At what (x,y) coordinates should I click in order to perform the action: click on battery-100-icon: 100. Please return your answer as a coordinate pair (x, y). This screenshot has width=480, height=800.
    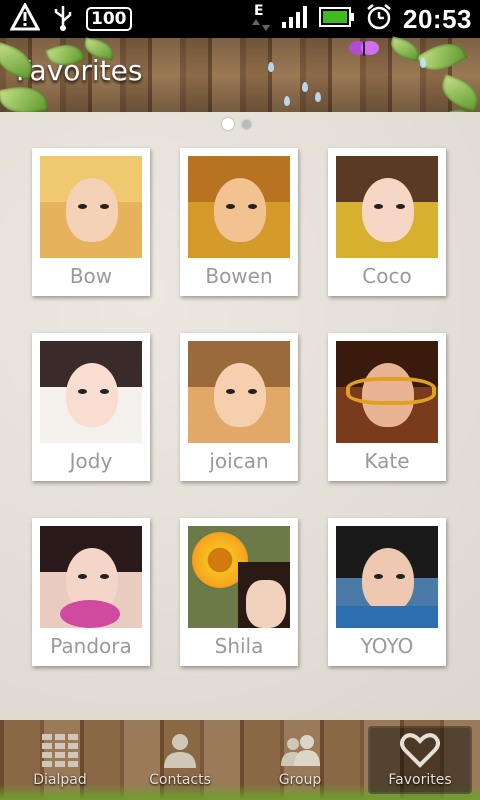
    Looking at the image, I should click on (109, 19).